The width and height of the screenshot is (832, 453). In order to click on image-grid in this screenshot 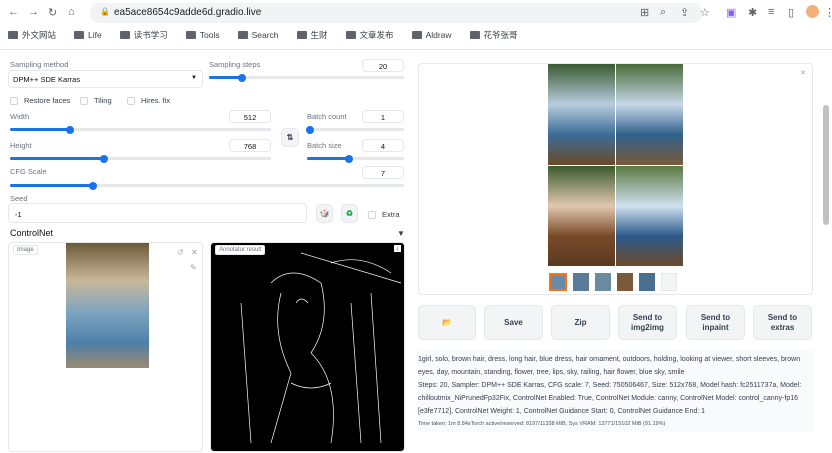, I will do `click(615, 165)`.